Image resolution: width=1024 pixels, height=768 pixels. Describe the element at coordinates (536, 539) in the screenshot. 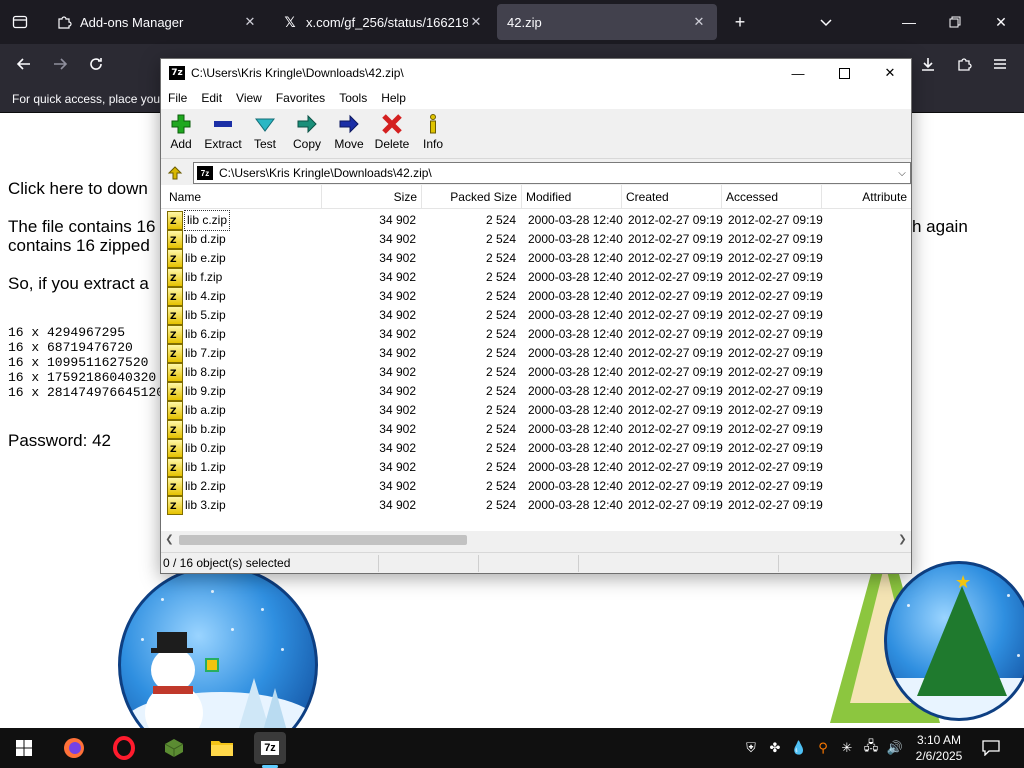

I see `horizontal-scrollbar: ❮ ❯` at that location.